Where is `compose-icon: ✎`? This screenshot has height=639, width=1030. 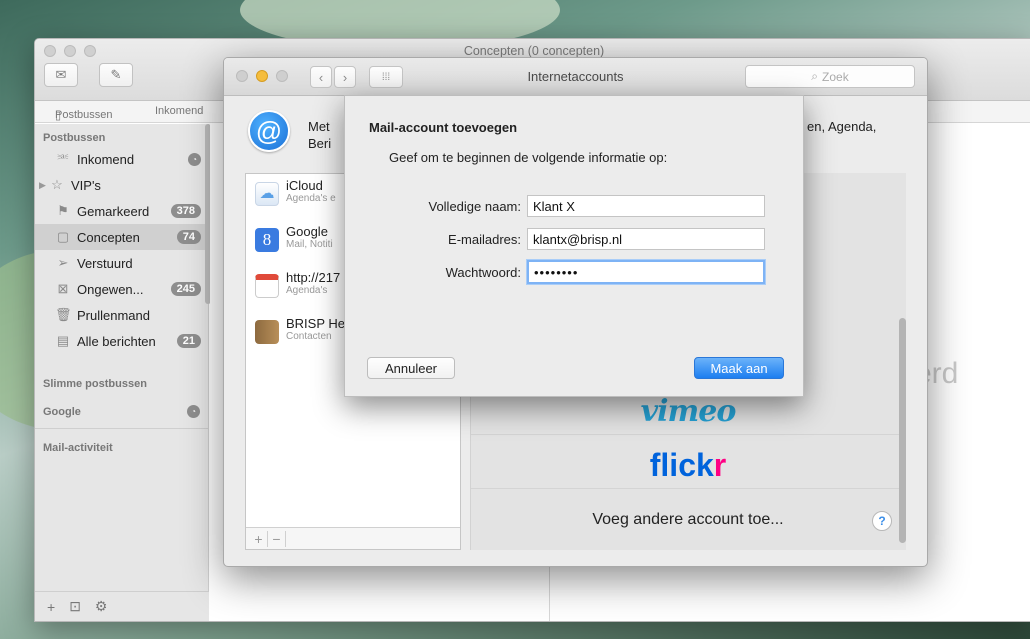
compose-icon: ✎ is located at coordinates (116, 74).